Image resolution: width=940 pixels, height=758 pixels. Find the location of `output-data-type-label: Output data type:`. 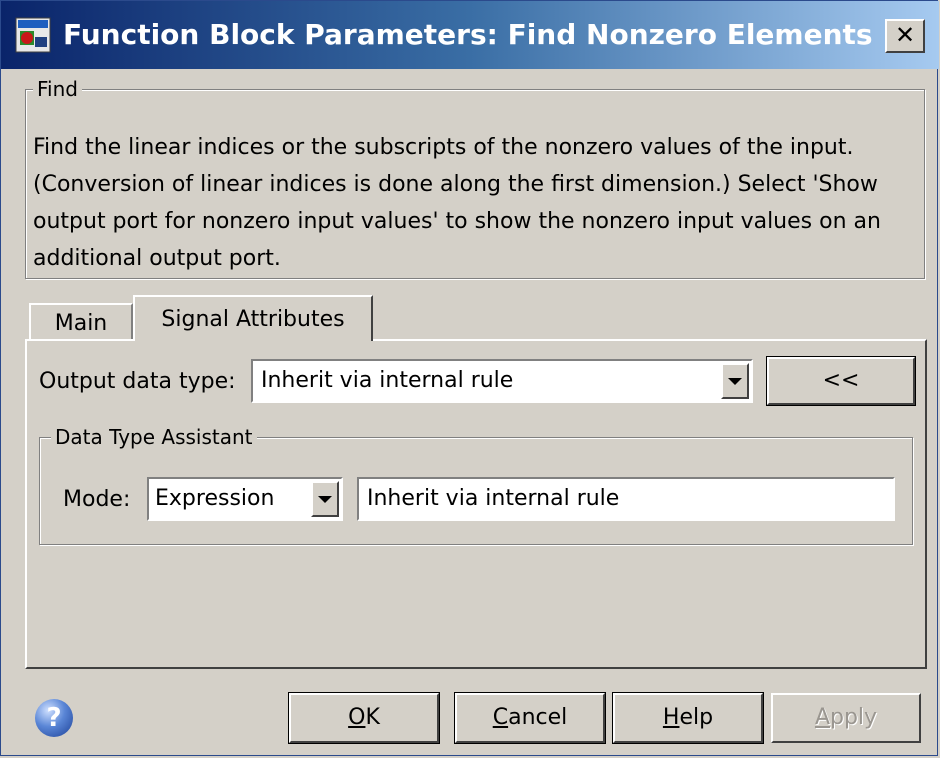

output-data-type-label: Output data type: is located at coordinates (137, 381).